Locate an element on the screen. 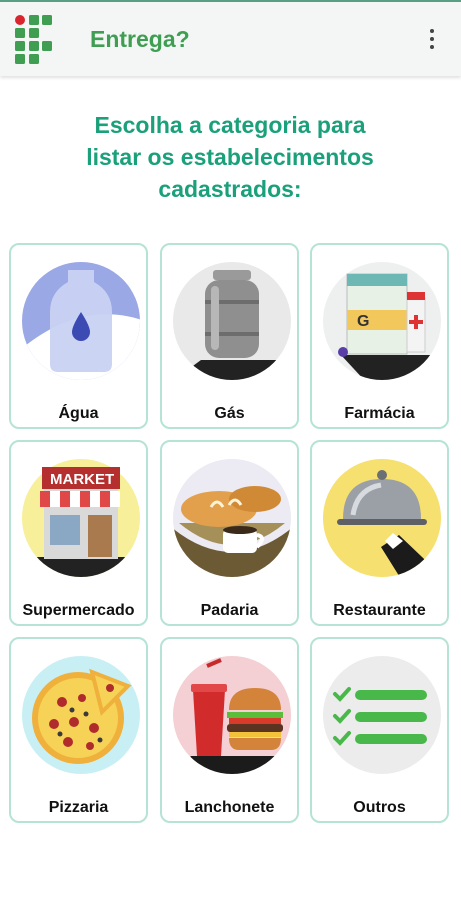 The height and width of the screenshot is (900, 461). category-card-farmacia: G Farmácia is located at coordinates (379, 336).